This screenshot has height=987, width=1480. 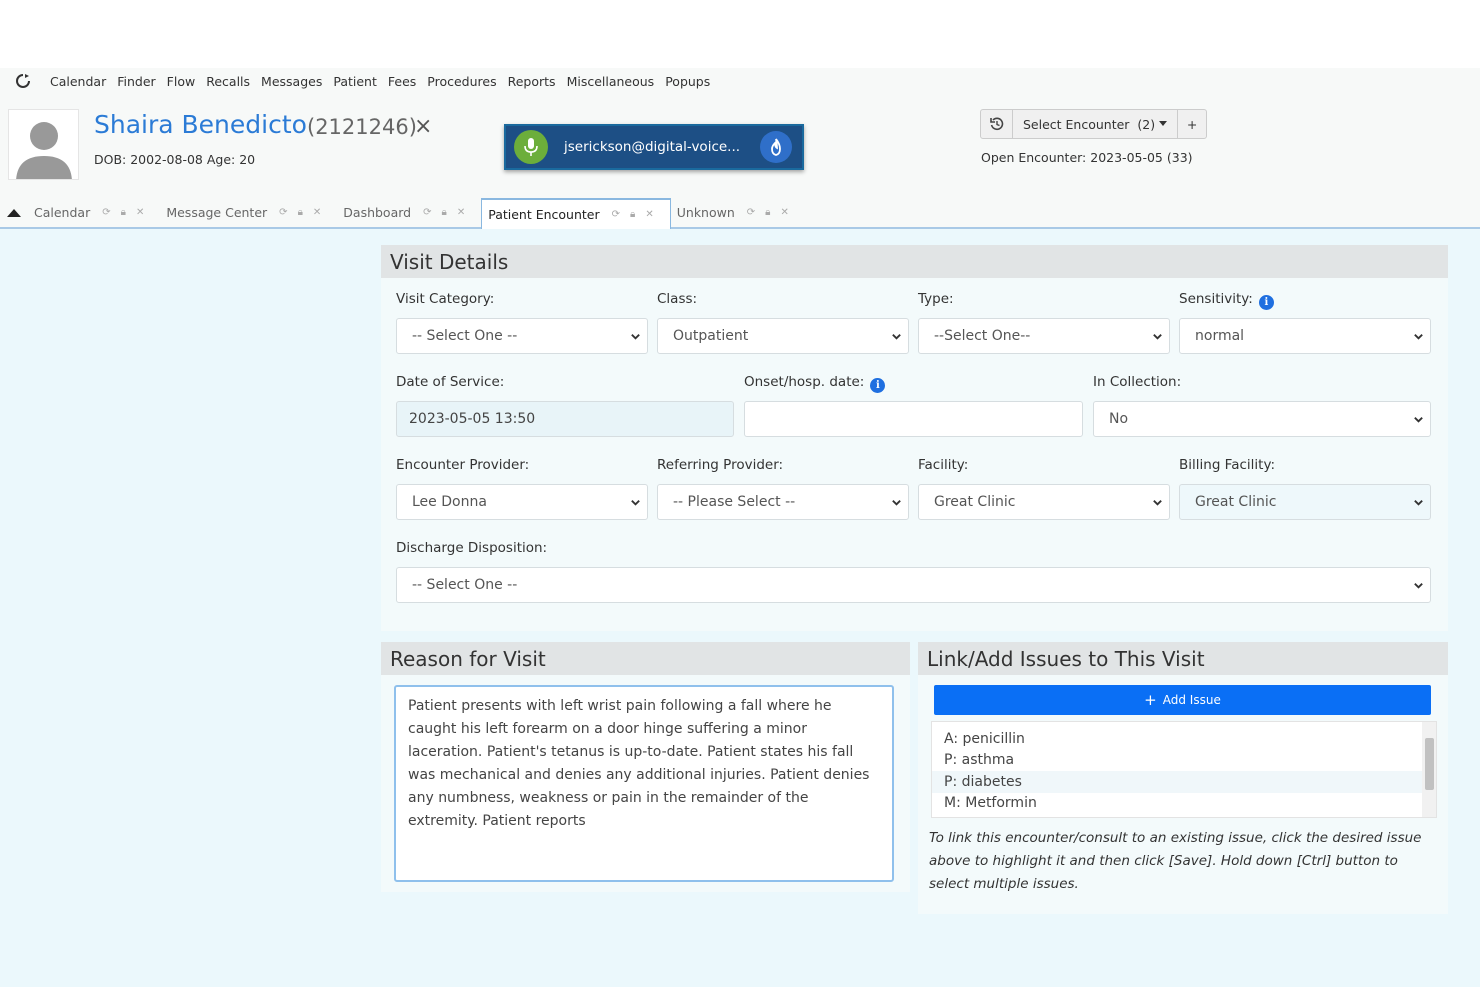 I want to click on microphone-icon, so click(x=531, y=147).